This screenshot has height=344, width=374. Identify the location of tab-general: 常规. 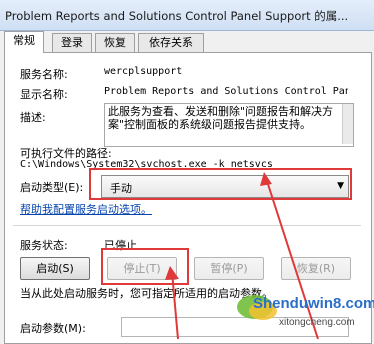
(24, 42).